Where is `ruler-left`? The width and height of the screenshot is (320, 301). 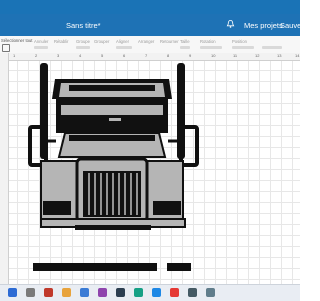 ruler-left is located at coordinates (4, 168).